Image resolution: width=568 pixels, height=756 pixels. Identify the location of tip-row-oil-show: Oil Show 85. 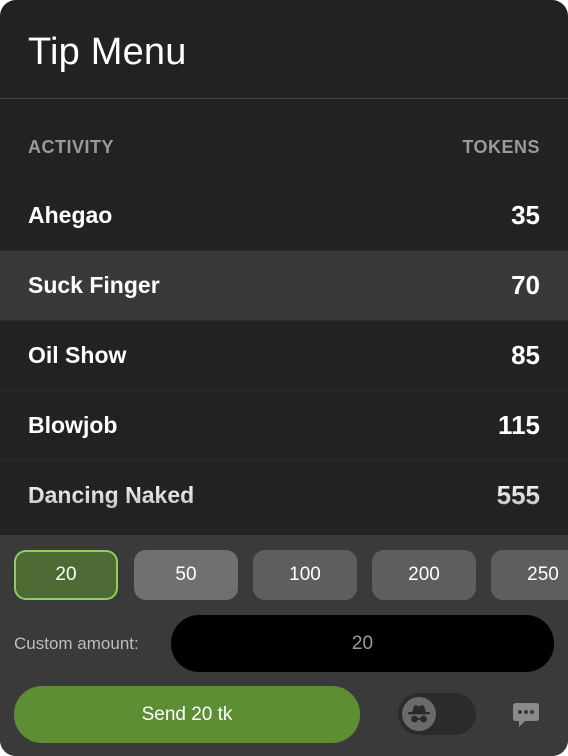
(284, 356).